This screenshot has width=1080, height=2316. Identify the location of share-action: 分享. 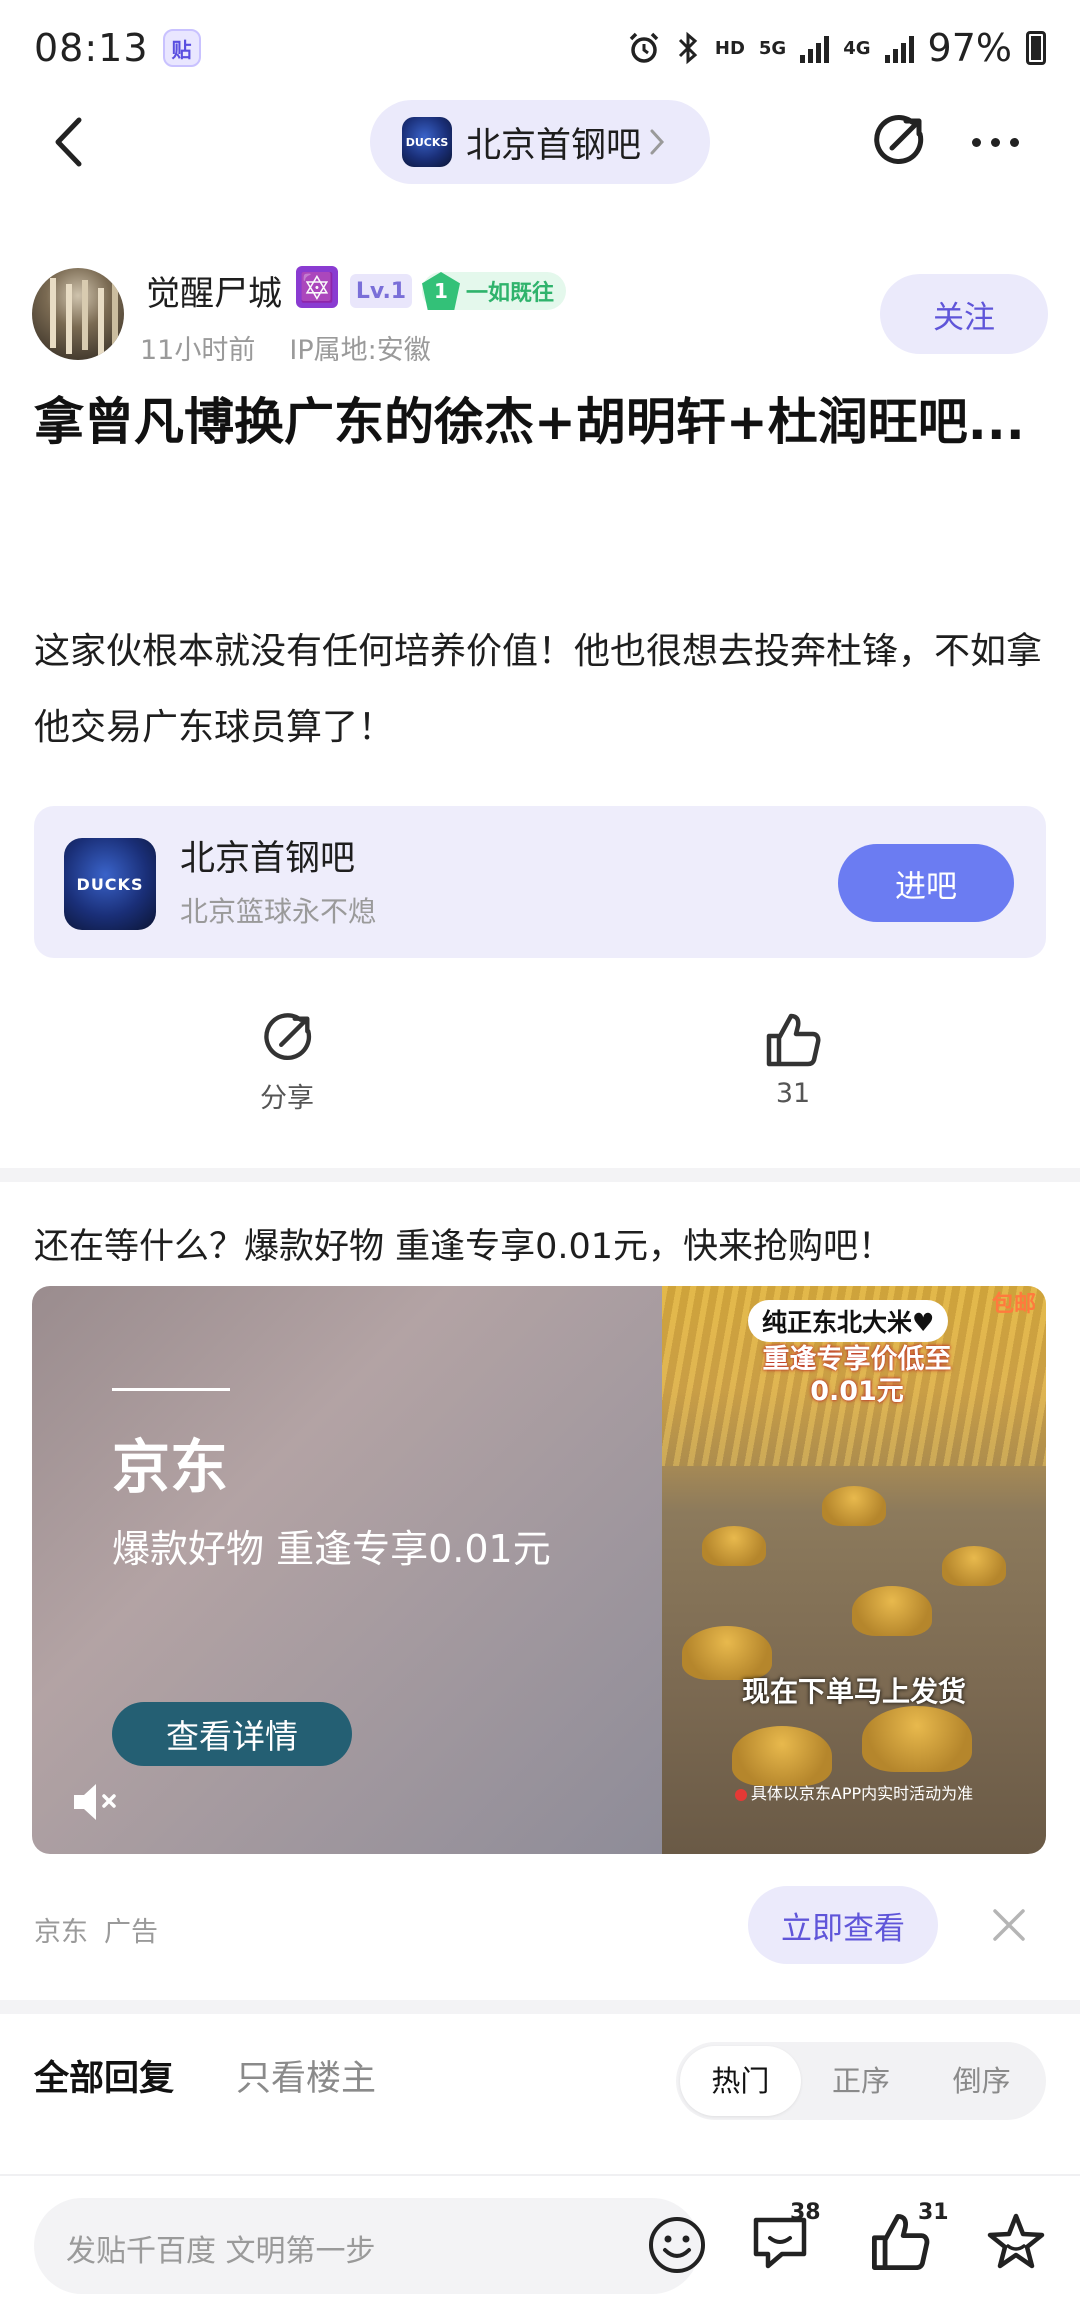
(287, 1062).